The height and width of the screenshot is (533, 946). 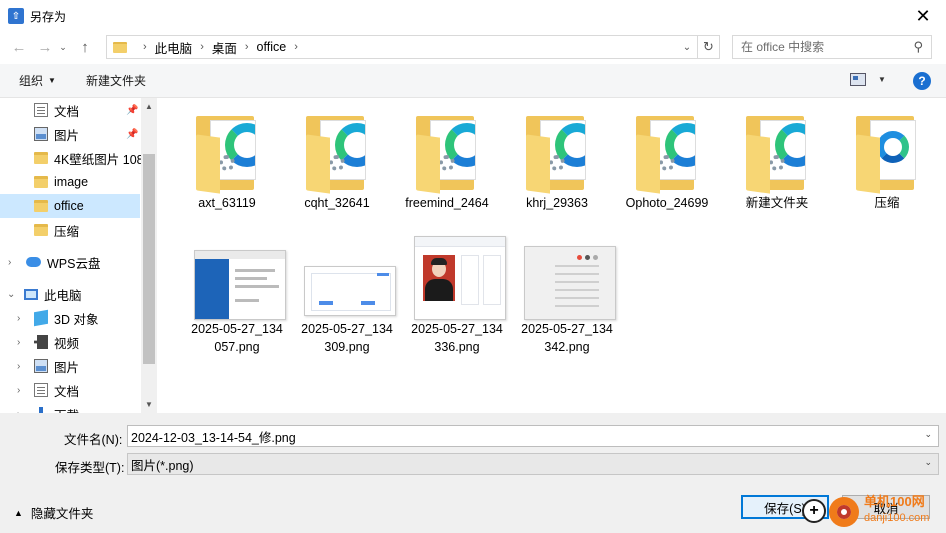 What do you see at coordinates (70, 294) in the screenshot?
I see `nav-item-this-pc: ⌄ 此电脑` at bounding box center [70, 294].